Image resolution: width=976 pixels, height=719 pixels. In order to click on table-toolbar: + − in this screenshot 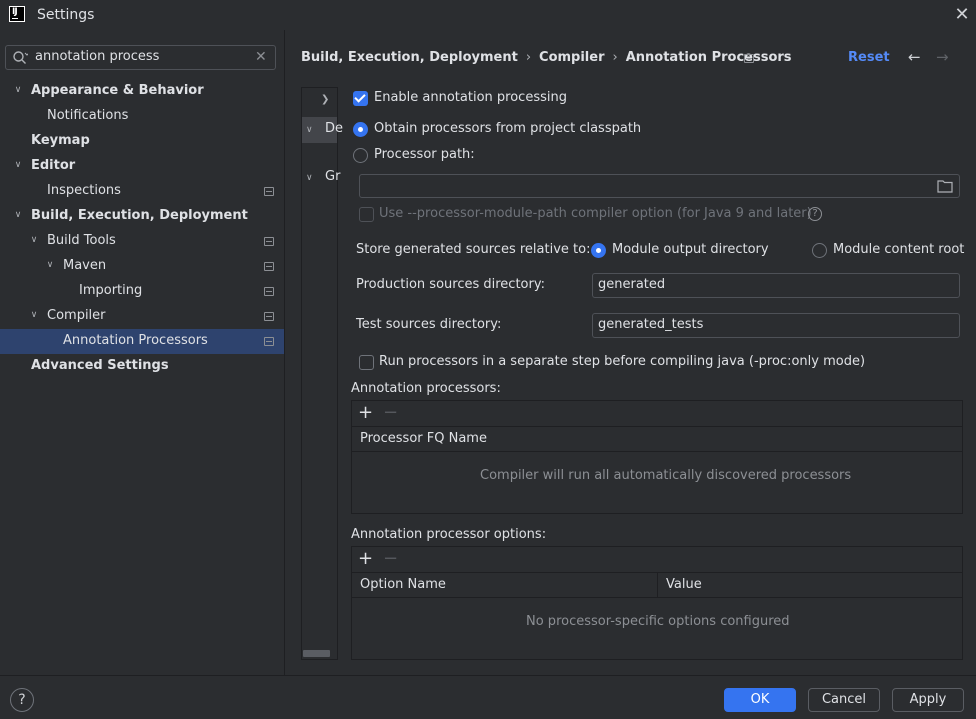, I will do `click(657, 560)`.